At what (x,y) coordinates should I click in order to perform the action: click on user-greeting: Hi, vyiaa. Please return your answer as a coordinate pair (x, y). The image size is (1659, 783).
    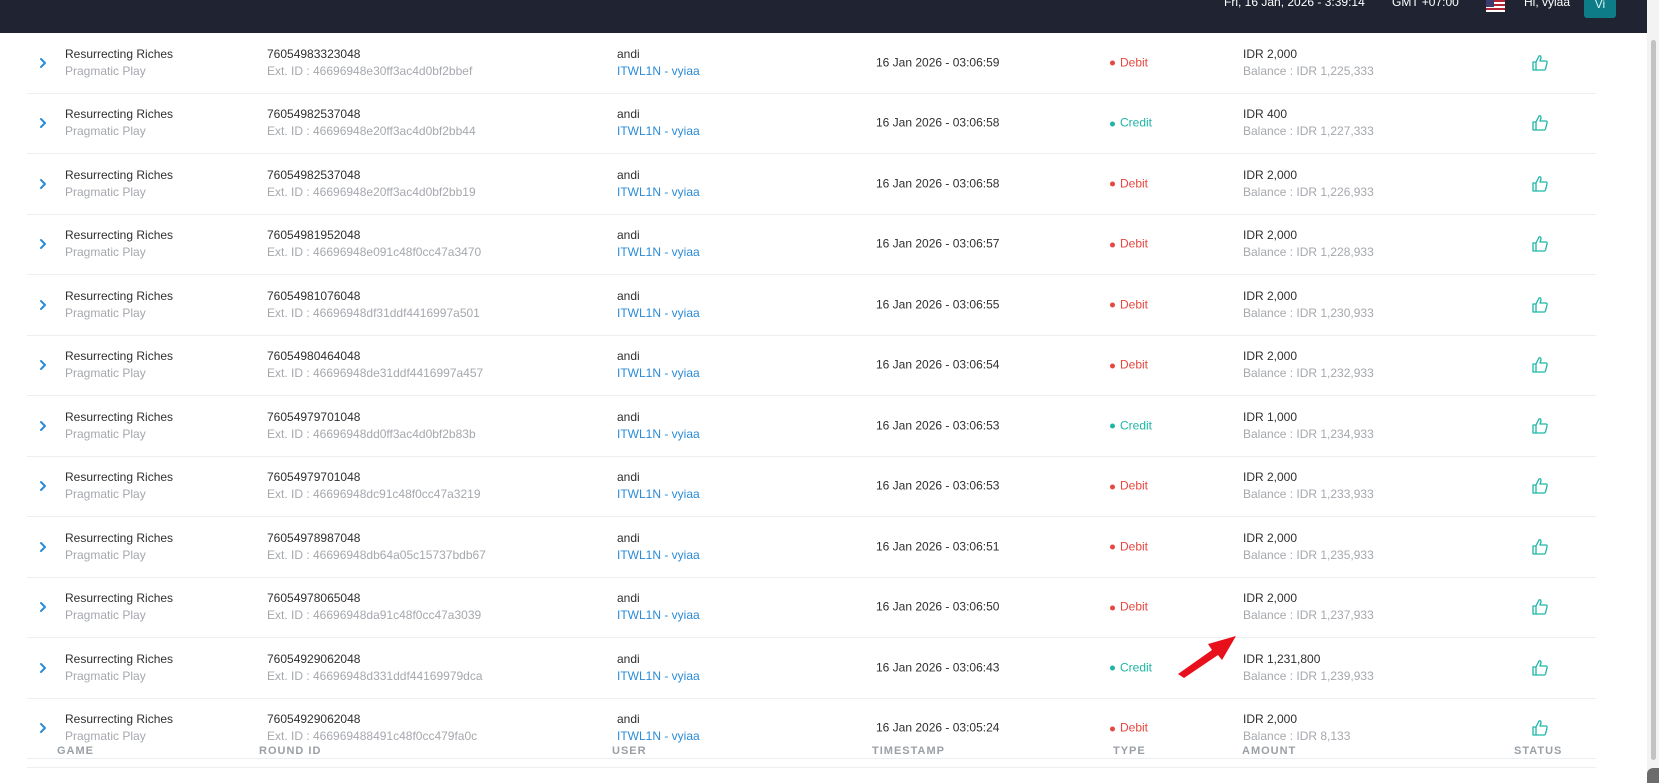
    Looking at the image, I should click on (1547, 4).